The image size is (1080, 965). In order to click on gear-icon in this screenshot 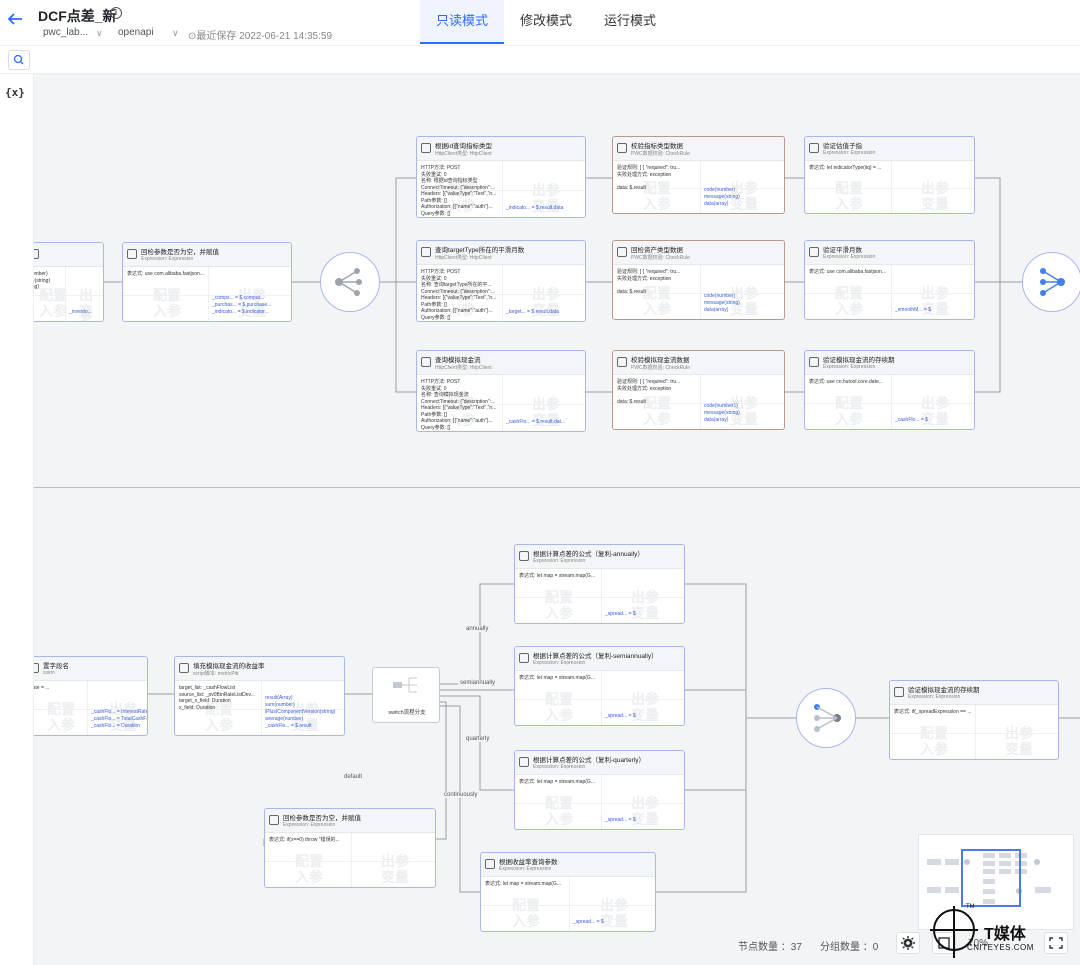, I will do `click(908, 943)`.